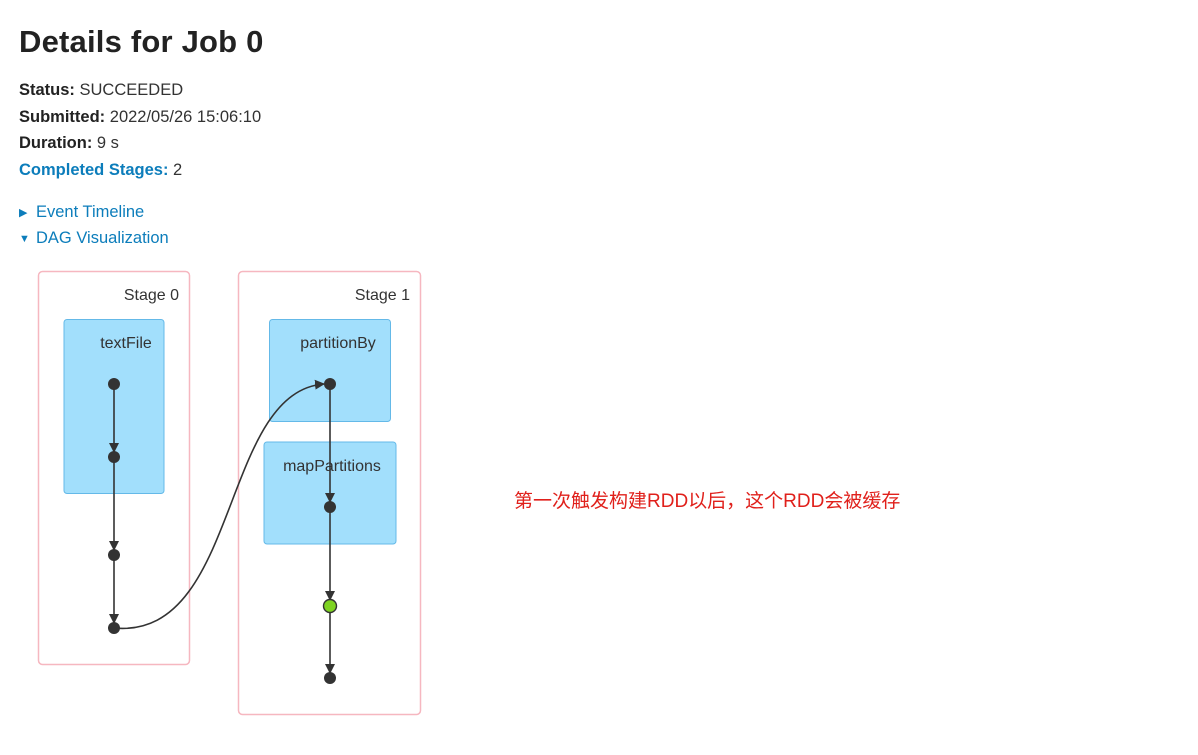  I want to click on mappartitions-label: mapPartitions, so click(332, 466).